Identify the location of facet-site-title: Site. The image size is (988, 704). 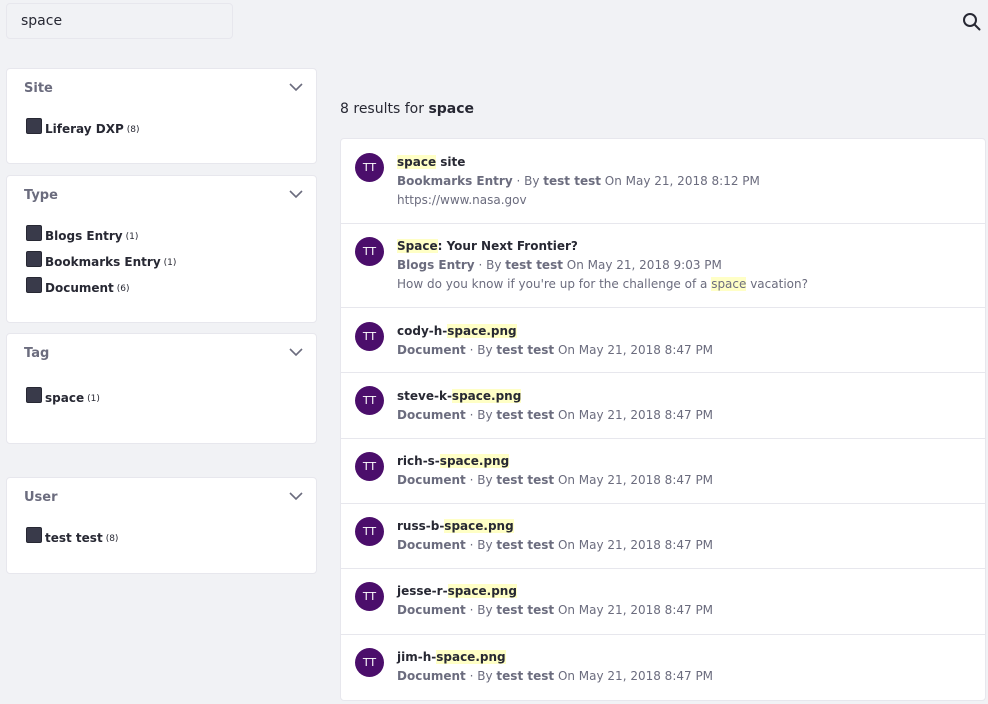
(38, 88).